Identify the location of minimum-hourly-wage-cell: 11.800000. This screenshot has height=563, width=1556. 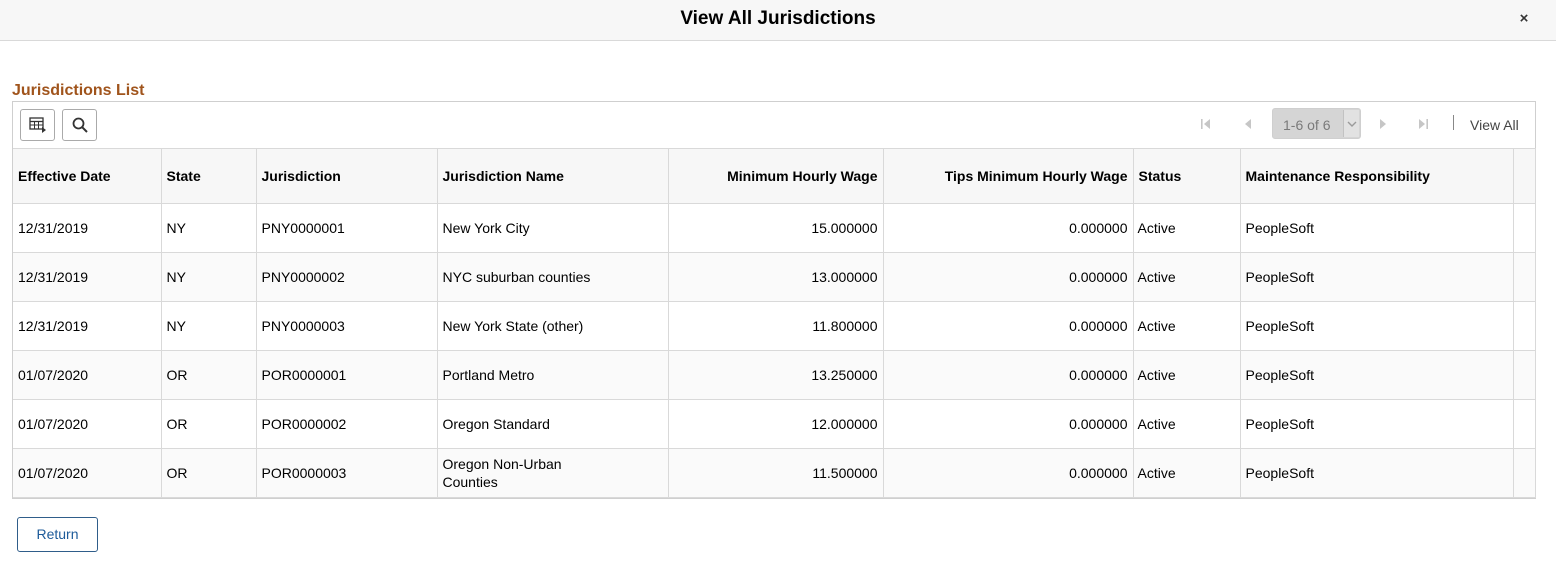
(776, 326).